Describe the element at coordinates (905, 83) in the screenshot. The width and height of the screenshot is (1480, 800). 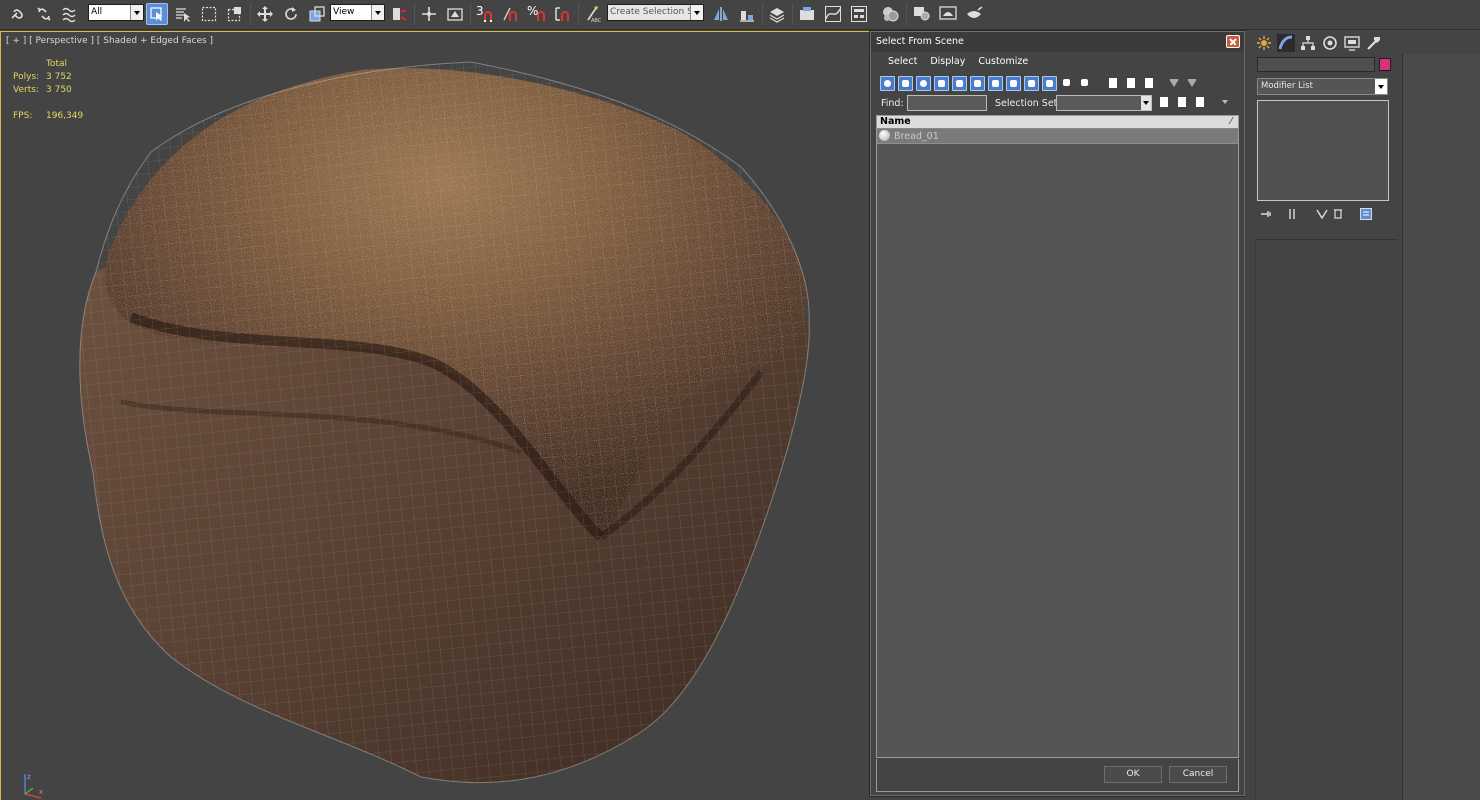
I see `display-shapes-icon` at that location.